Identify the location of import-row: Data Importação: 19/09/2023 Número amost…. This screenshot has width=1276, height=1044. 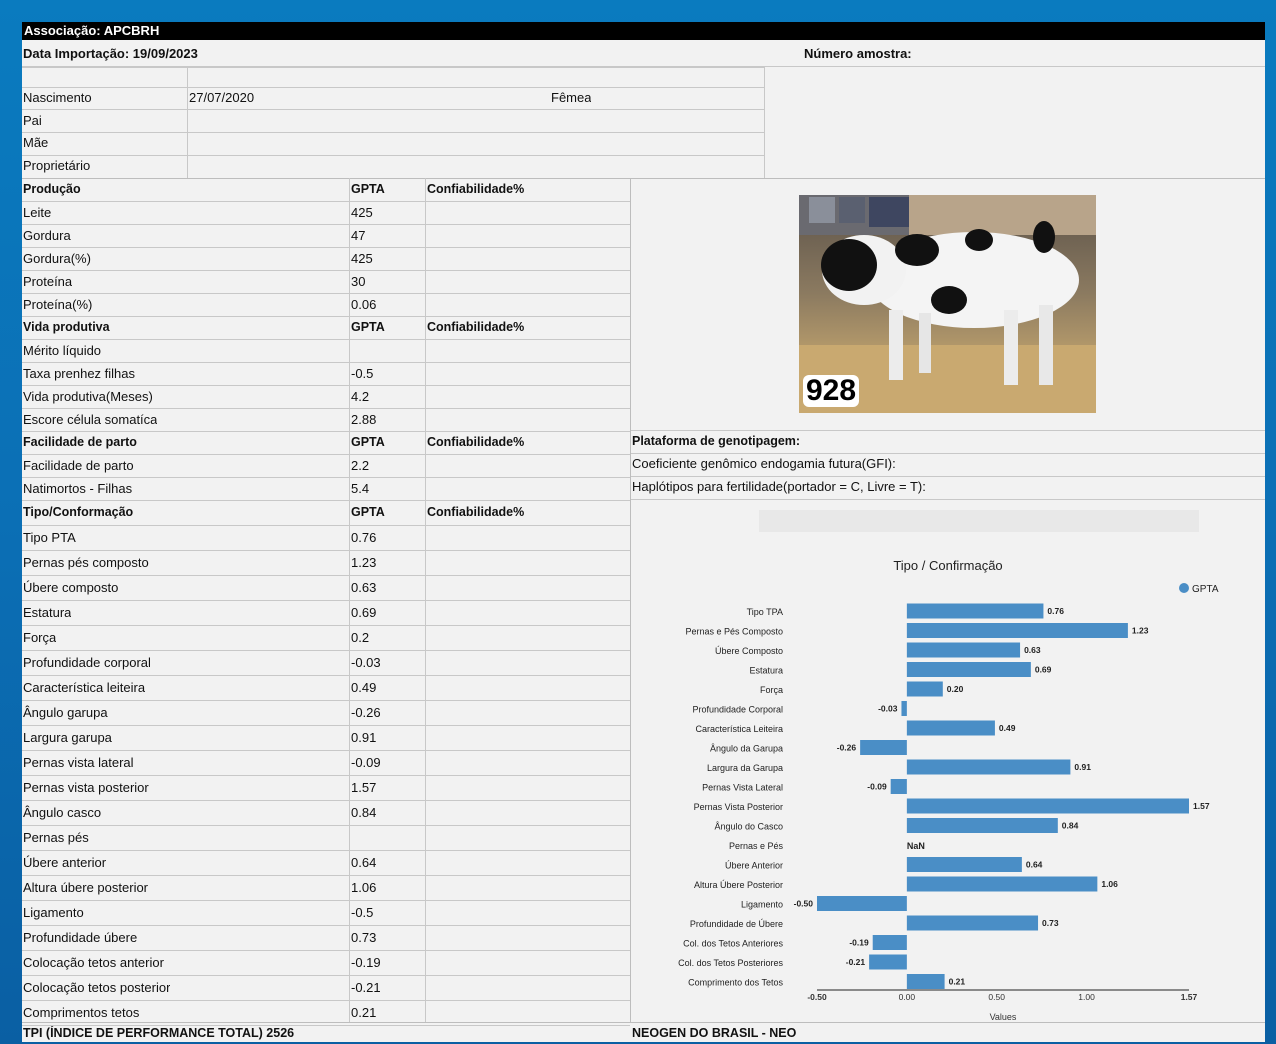
(643, 53).